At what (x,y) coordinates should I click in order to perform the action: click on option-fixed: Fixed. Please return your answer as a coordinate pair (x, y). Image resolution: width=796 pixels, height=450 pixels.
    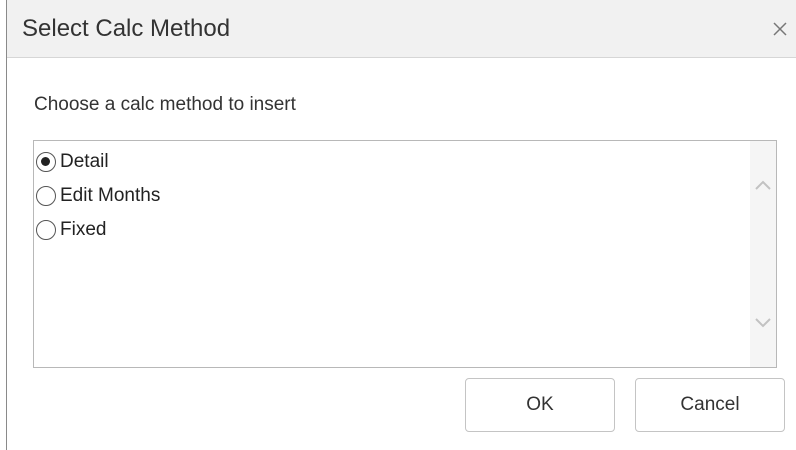
    Looking at the image, I should click on (71, 230).